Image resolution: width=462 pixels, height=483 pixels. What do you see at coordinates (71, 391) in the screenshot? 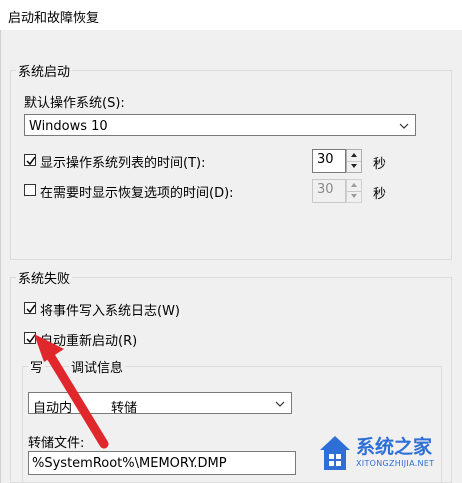
I see `red-arrow-annotation` at bounding box center [71, 391].